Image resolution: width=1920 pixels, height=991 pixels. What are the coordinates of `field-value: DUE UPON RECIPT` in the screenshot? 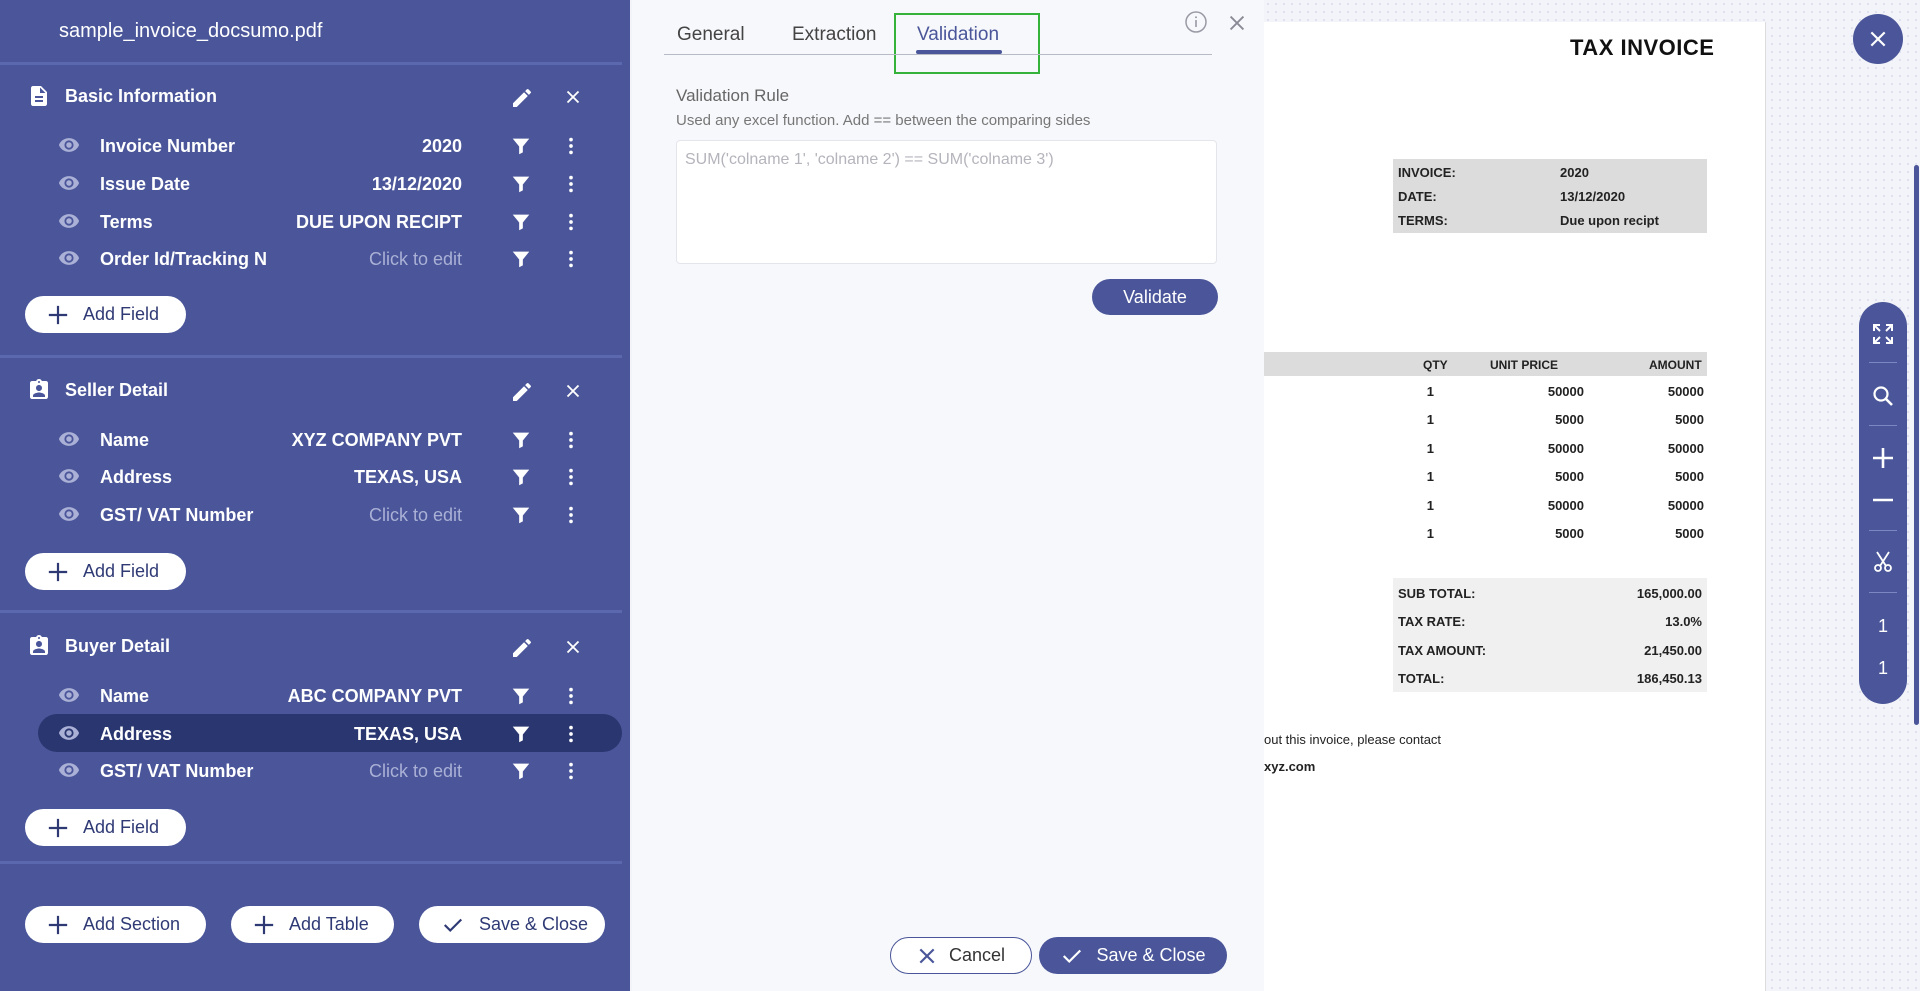 It's located at (379, 222).